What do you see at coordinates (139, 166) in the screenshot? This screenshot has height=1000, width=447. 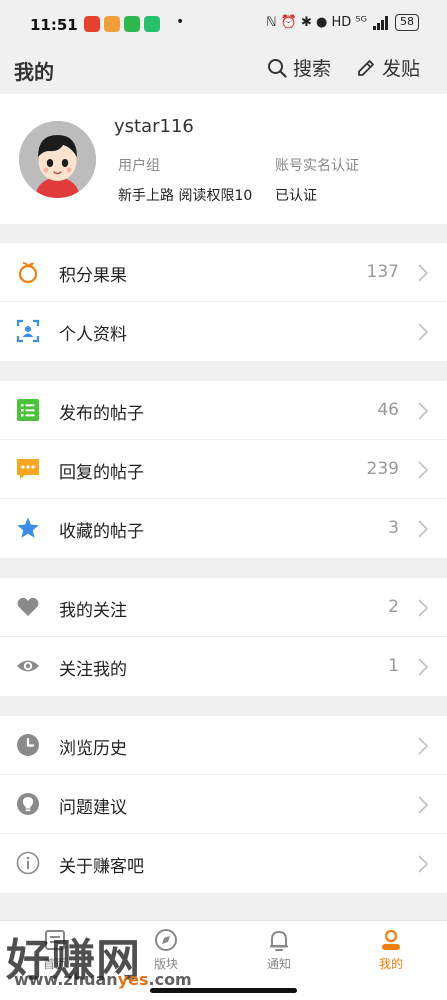 I see `user-group-label: 用户组` at bounding box center [139, 166].